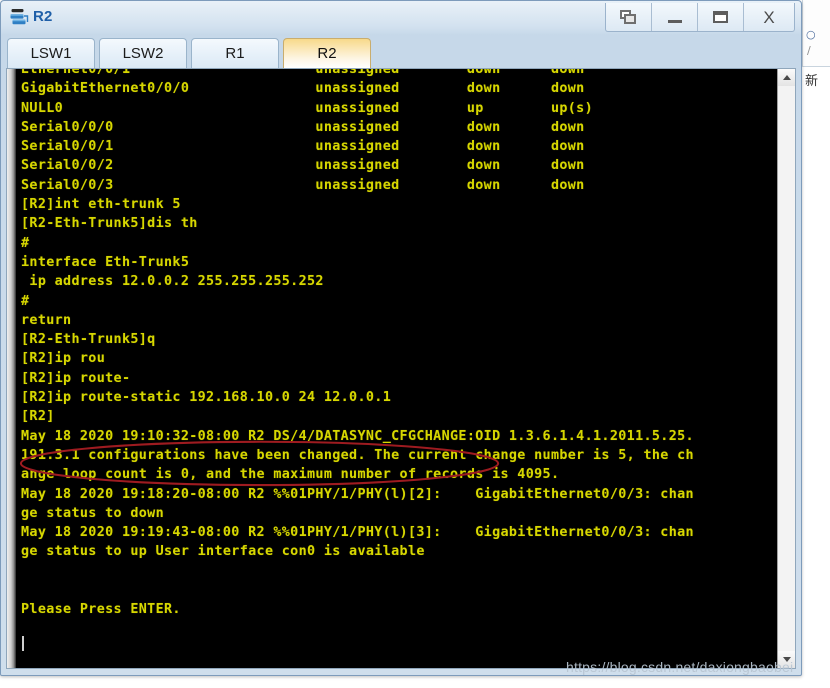 Image resolution: width=830 pixels, height=688 pixels. What do you see at coordinates (19, 17) in the screenshot?
I see `router-icon` at bounding box center [19, 17].